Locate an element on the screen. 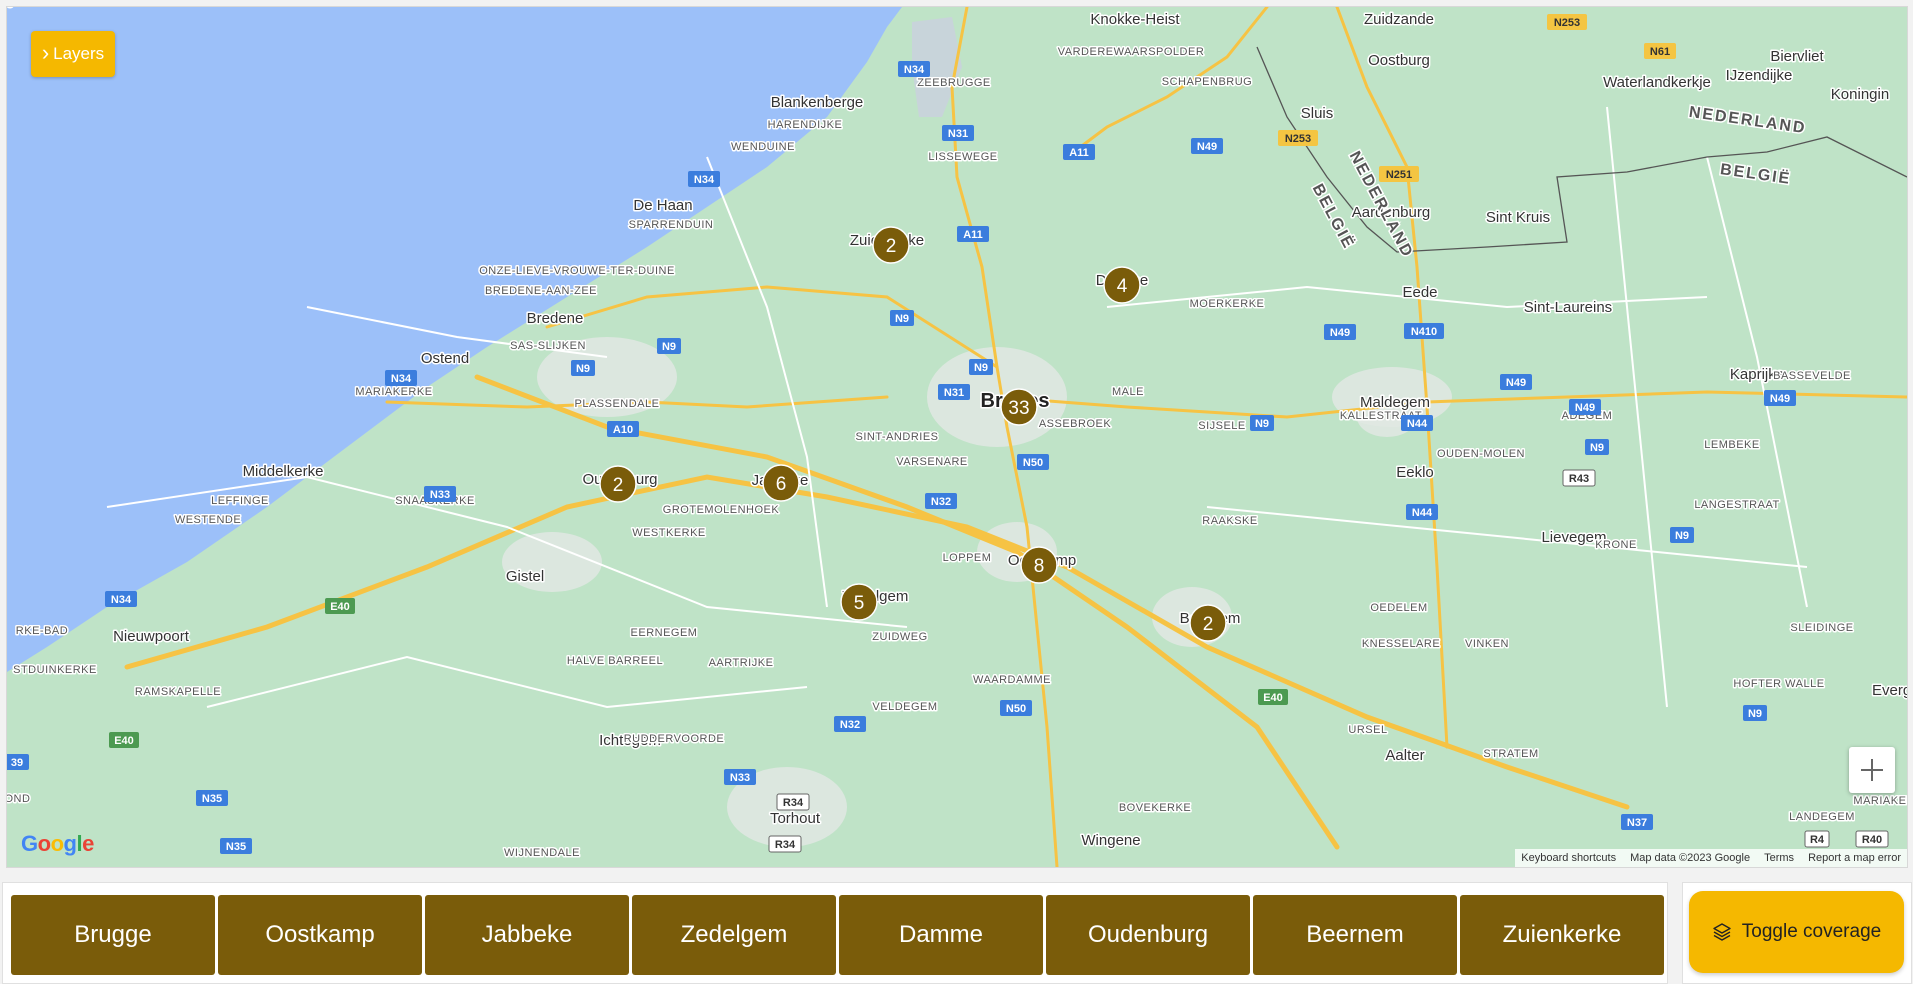 The image size is (1913, 984). svg-text: E40 is located at coordinates (1273, 698).